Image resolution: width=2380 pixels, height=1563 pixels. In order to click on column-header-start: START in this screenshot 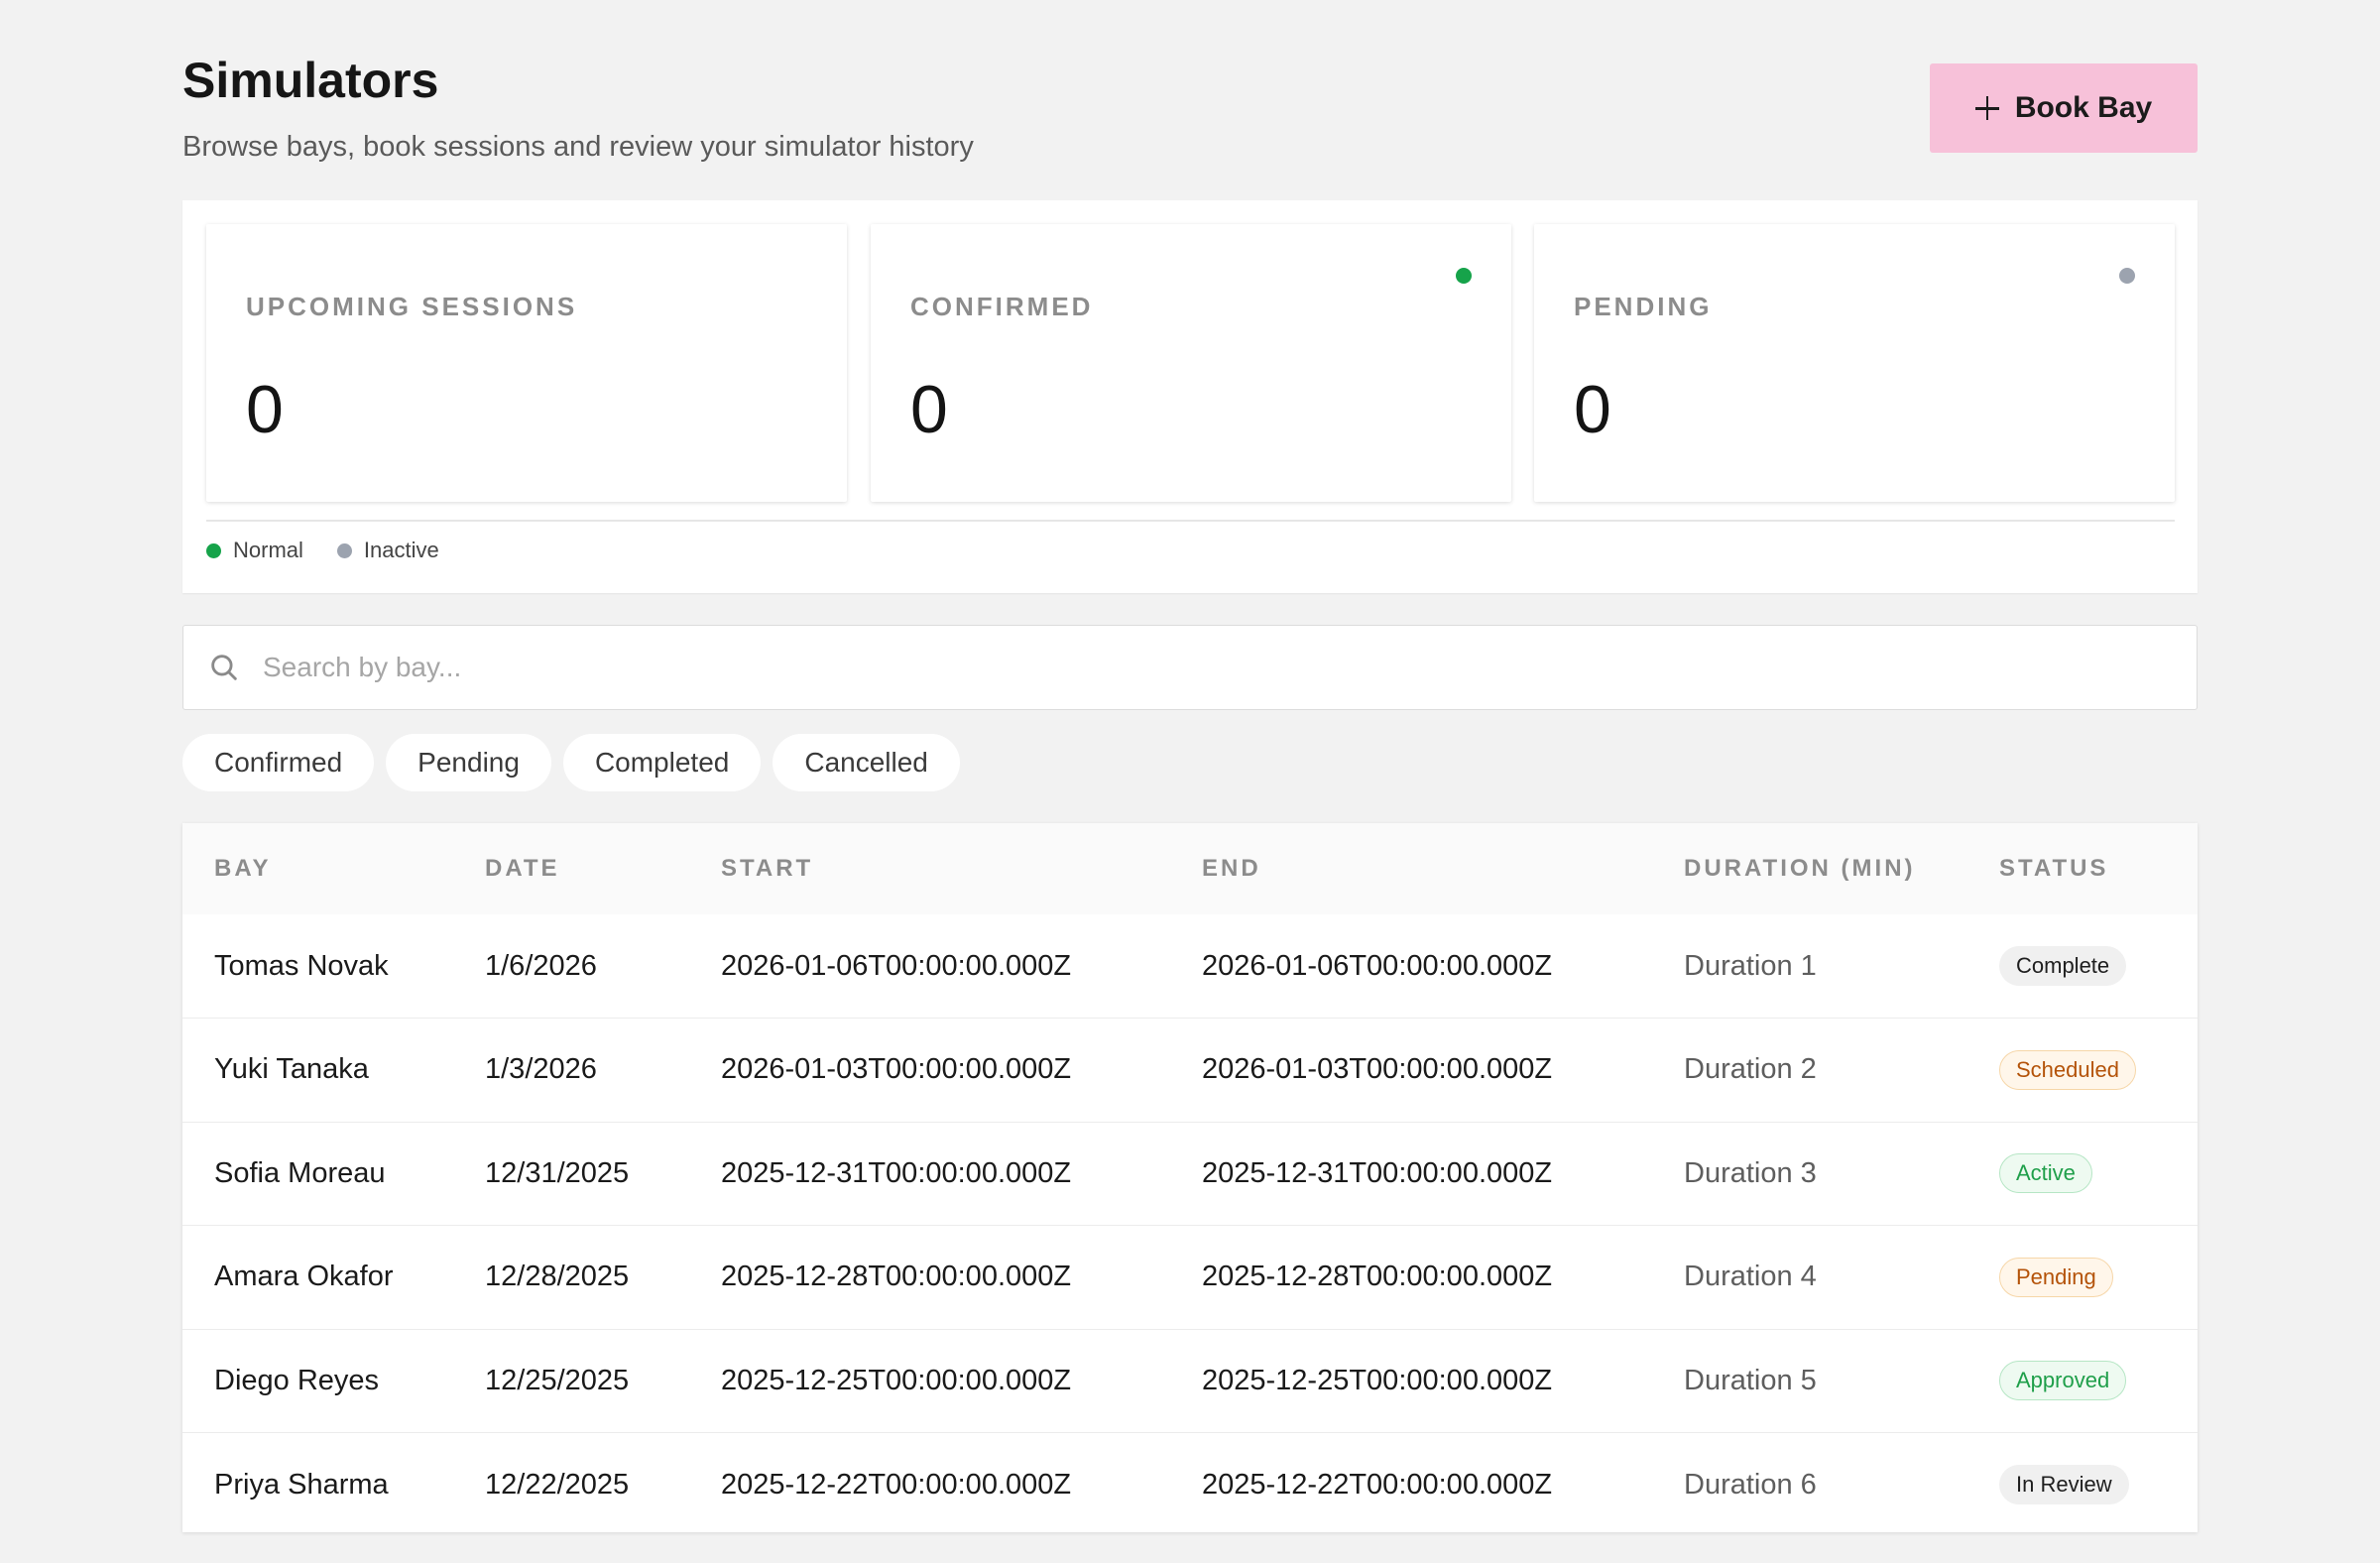, I will do `click(961, 868)`.